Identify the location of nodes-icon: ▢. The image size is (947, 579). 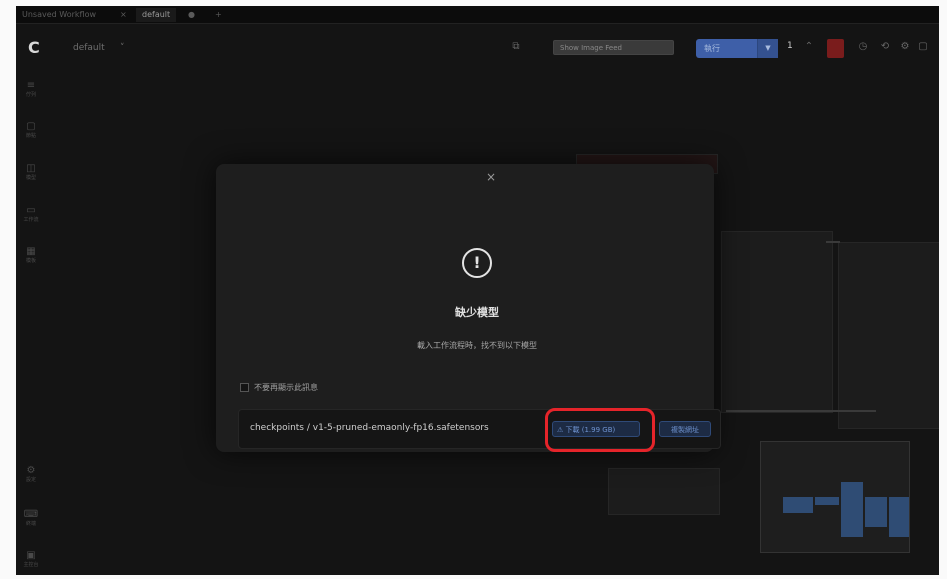
(31, 126).